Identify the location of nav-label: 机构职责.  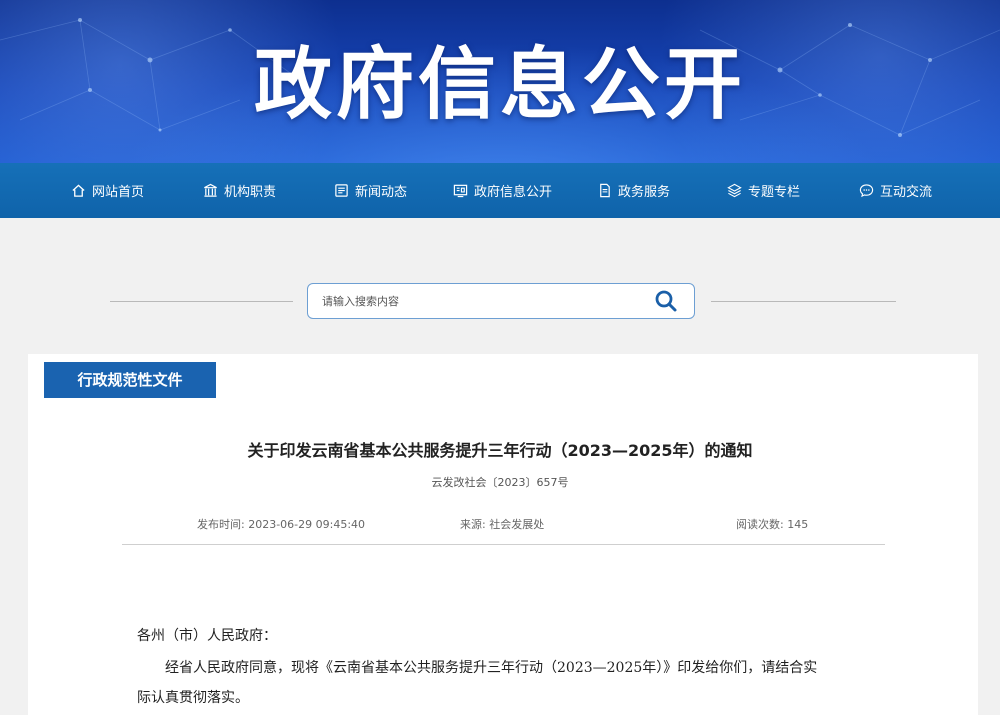
(250, 192).